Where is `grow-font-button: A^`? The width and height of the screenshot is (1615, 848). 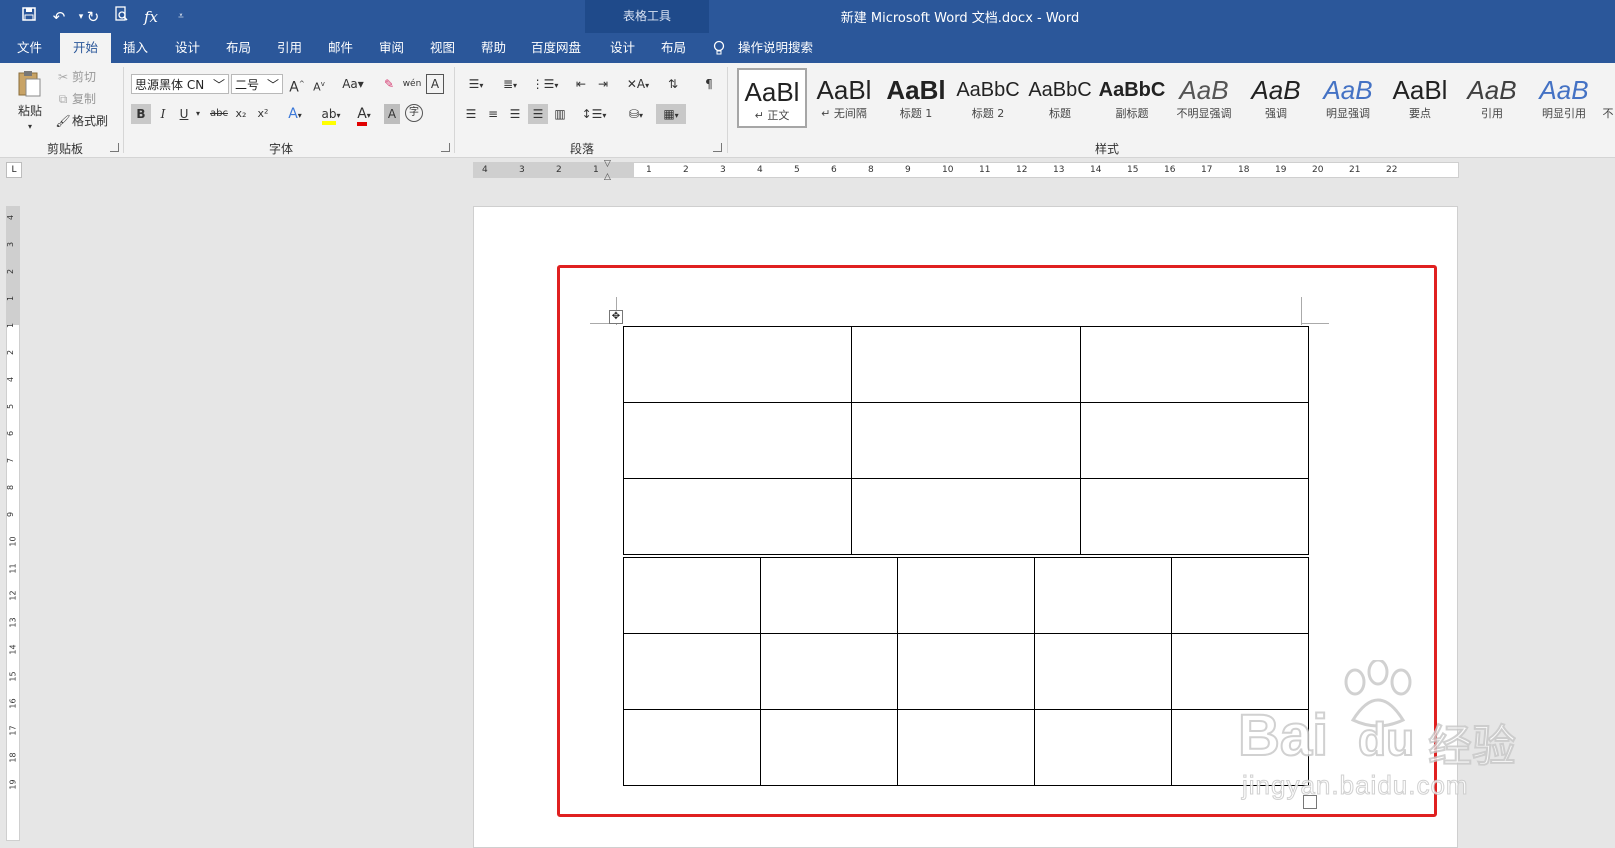 grow-font-button: A^ is located at coordinates (297, 85).